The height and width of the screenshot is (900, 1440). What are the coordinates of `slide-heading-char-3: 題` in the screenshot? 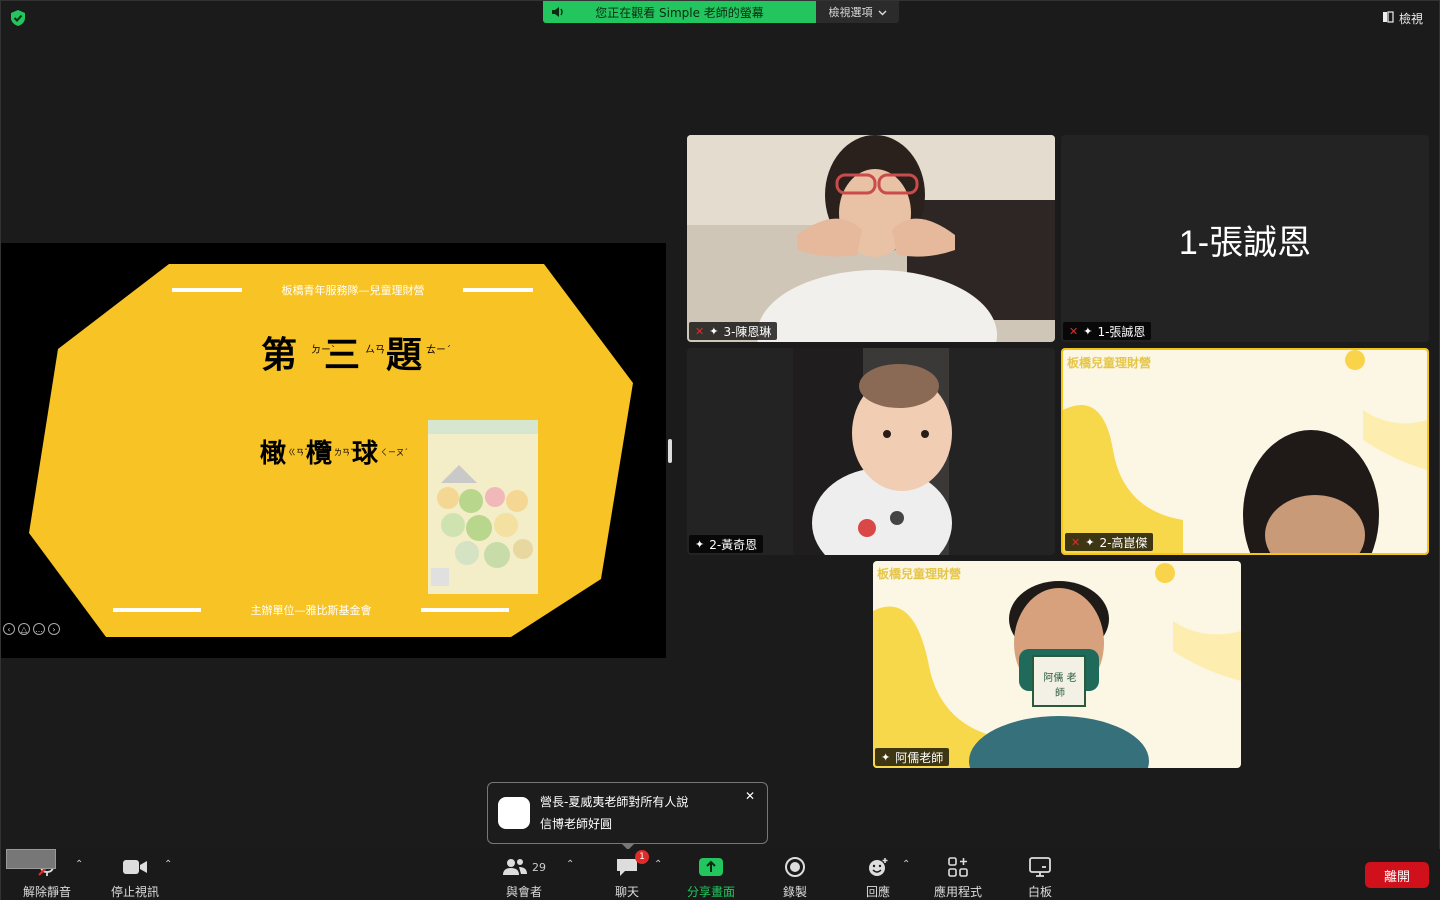 It's located at (404, 355).